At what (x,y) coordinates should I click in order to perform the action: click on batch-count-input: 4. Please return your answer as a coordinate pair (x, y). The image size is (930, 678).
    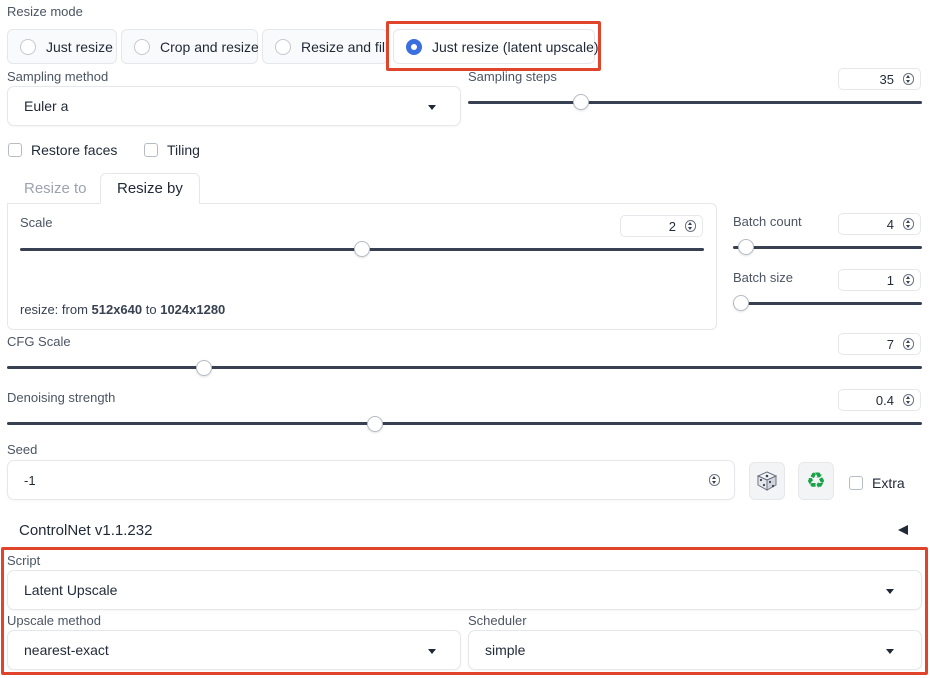
    Looking at the image, I should click on (879, 224).